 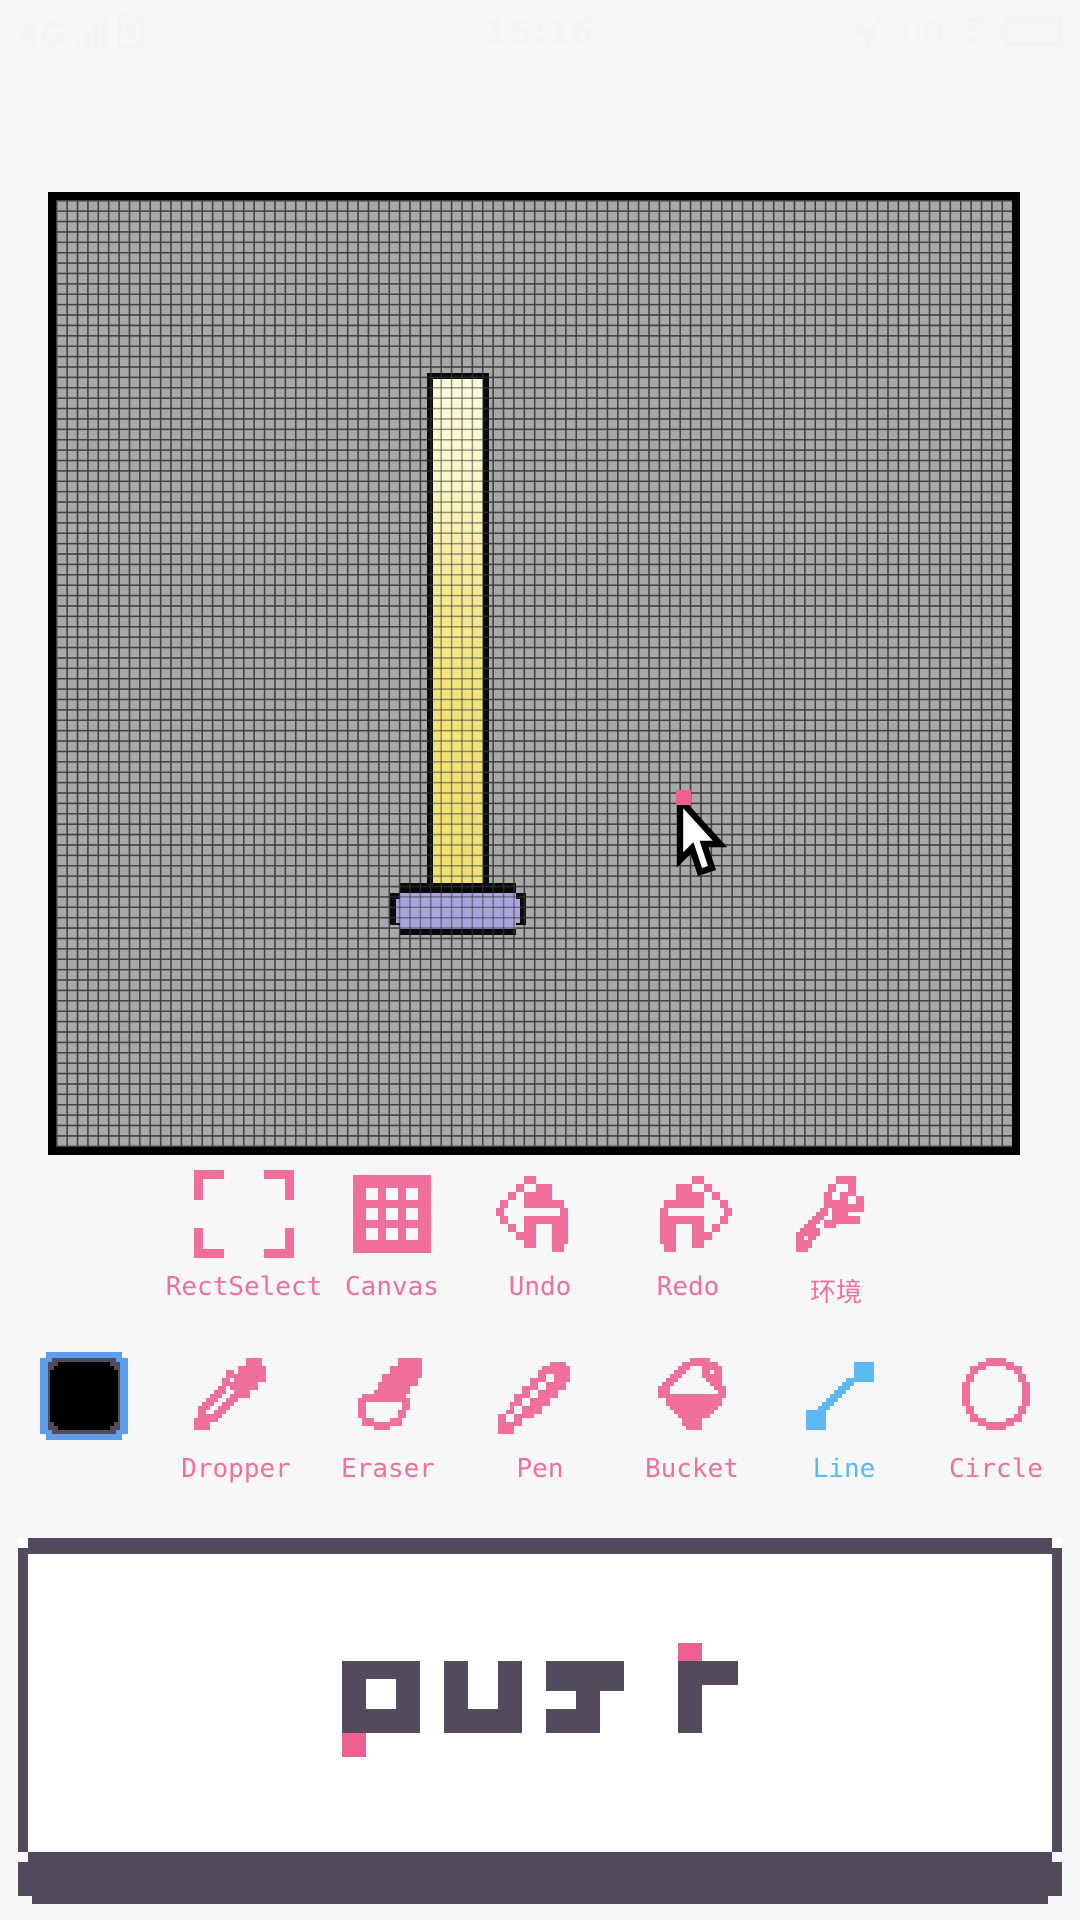 What do you see at coordinates (244, 1287) in the screenshot?
I see `tool-label: RectSelect` at bounding box center [244, 1287].